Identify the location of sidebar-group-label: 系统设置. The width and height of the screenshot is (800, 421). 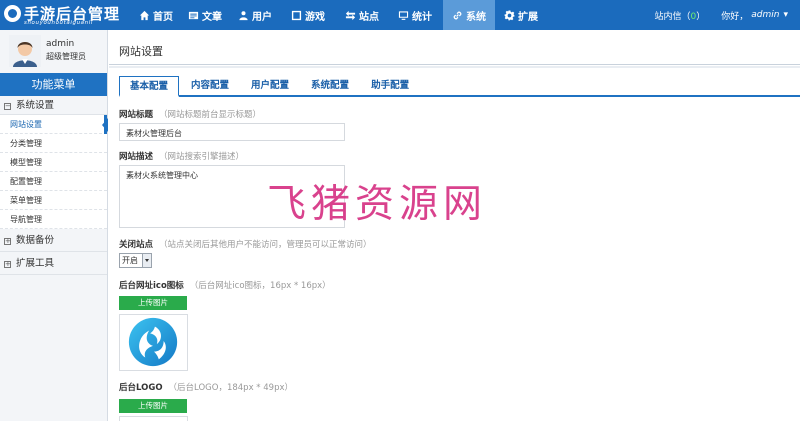
(35, 105).